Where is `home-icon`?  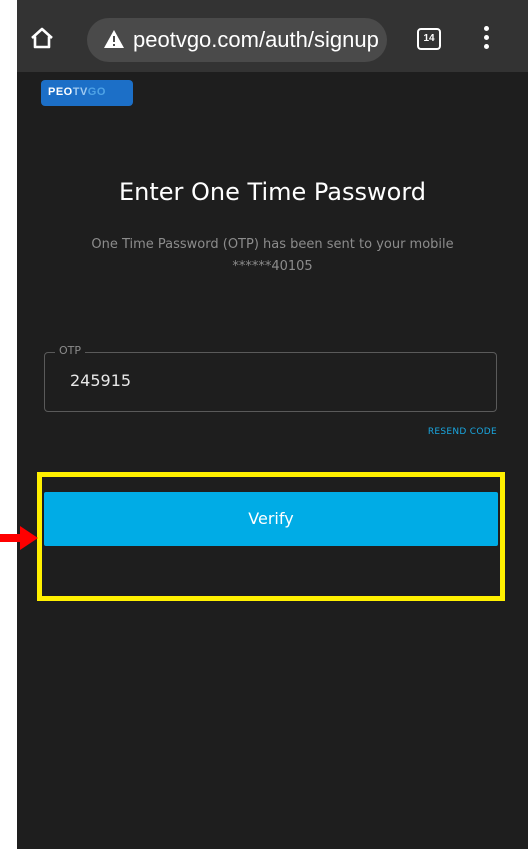 home-icon is located at coordinates (42, 38).